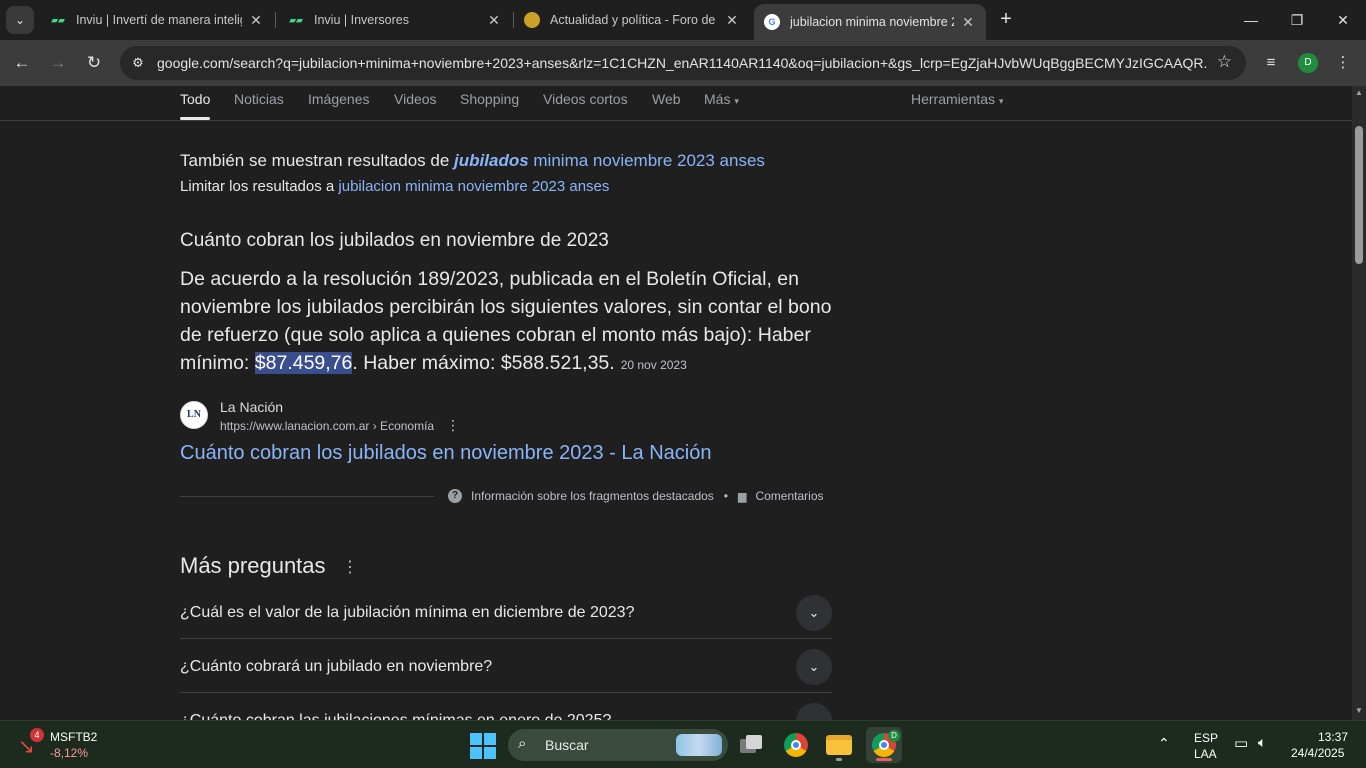  Describe the element at coordinates (350, 567) in the screenshot. I see `more-questions-menu-icon: ⋮` at that location.